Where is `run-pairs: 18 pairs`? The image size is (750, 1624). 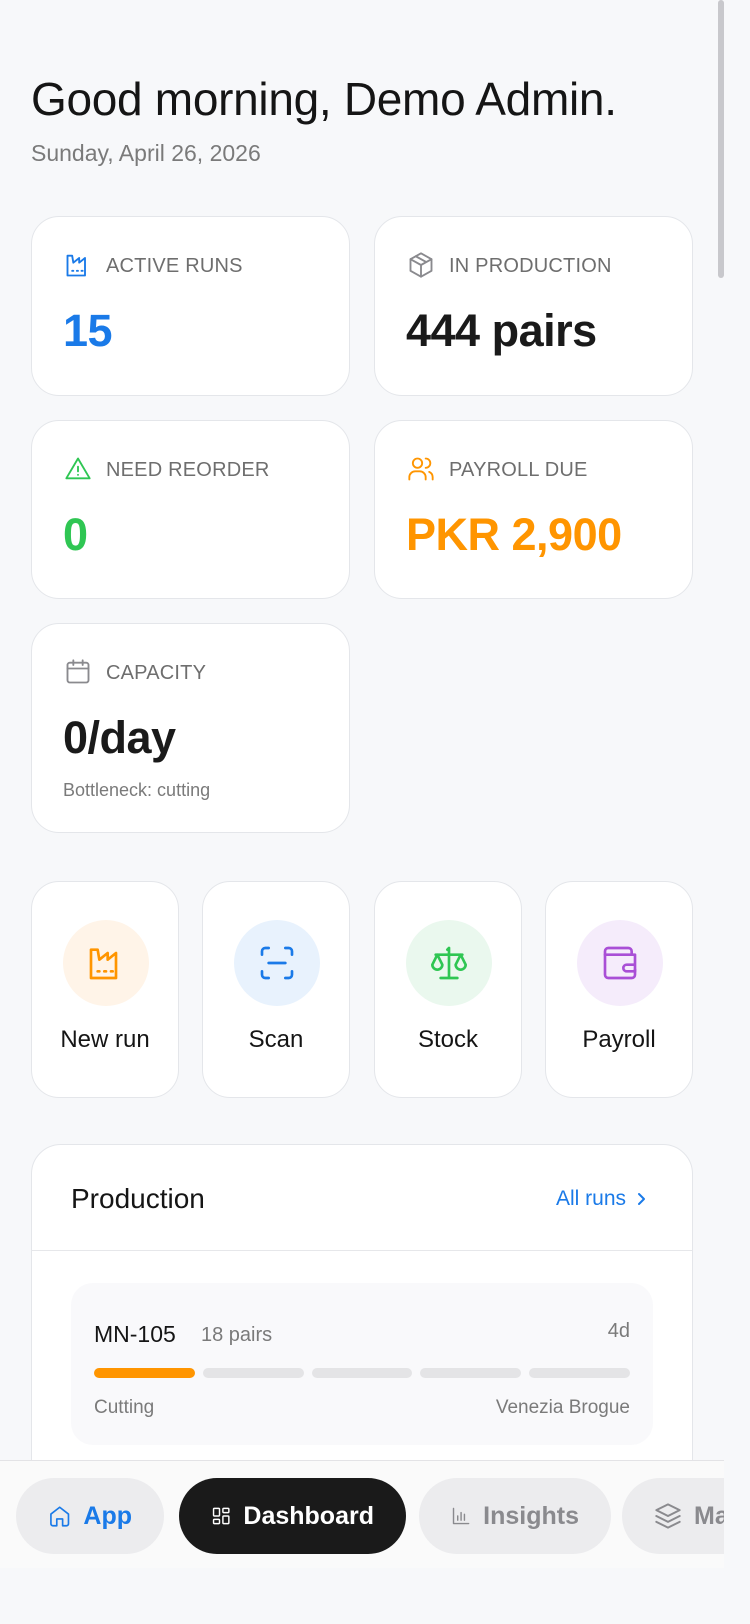 run-pairs: 18 pairs is located at coordinates (237, 1335).